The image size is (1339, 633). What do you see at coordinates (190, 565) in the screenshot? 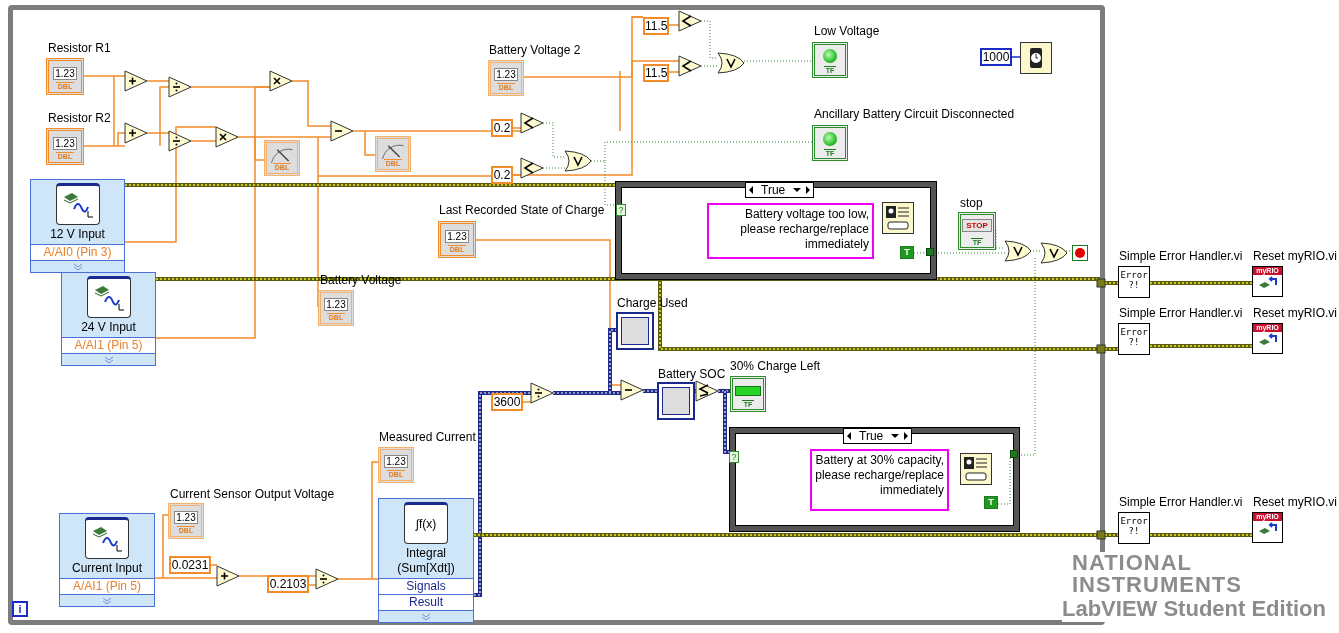
I see `numeric-constant: 0.0231` at bounding box center [190, 565].